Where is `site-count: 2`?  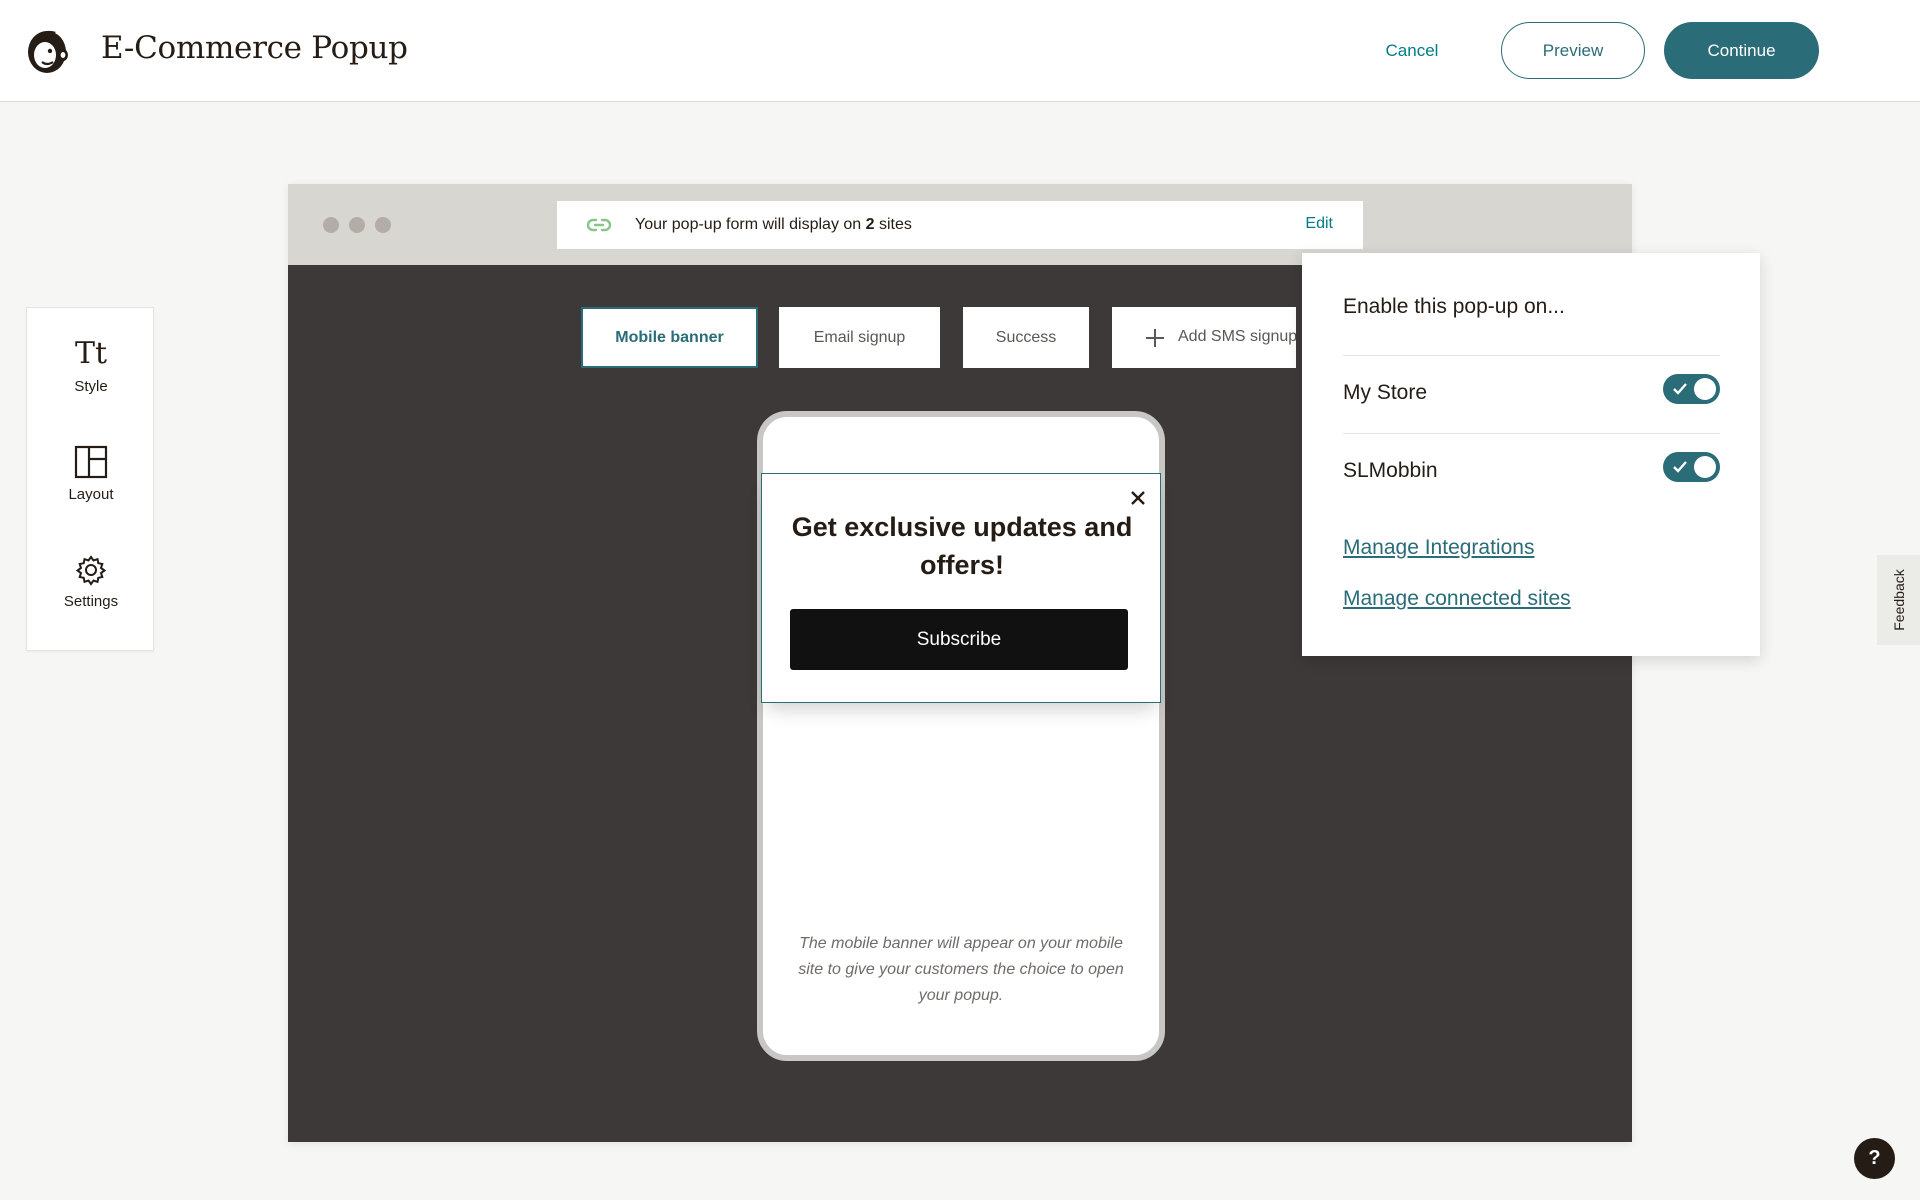
site-count: 2 is located at coordinates (870, 224).